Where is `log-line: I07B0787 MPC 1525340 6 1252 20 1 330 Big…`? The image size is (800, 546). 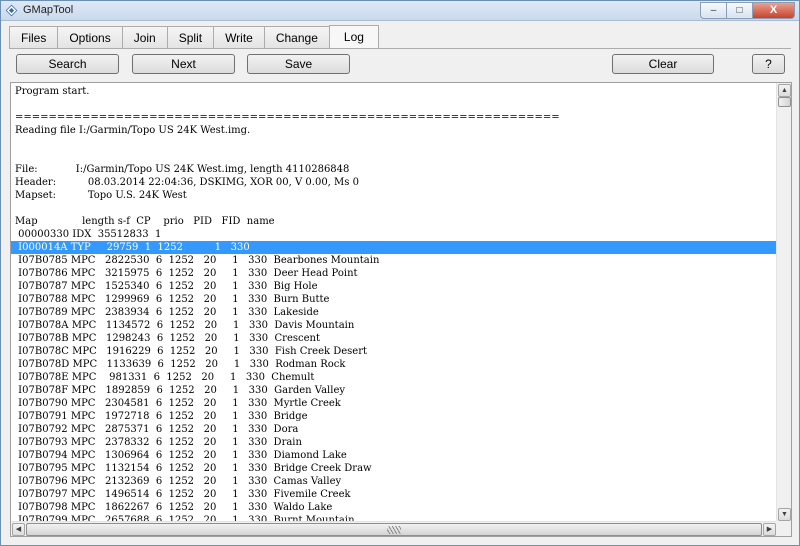 log-line: I07B0787 MPC 1525340 6 1252 20 1 330 Big… is located at coordinates (394, 286).